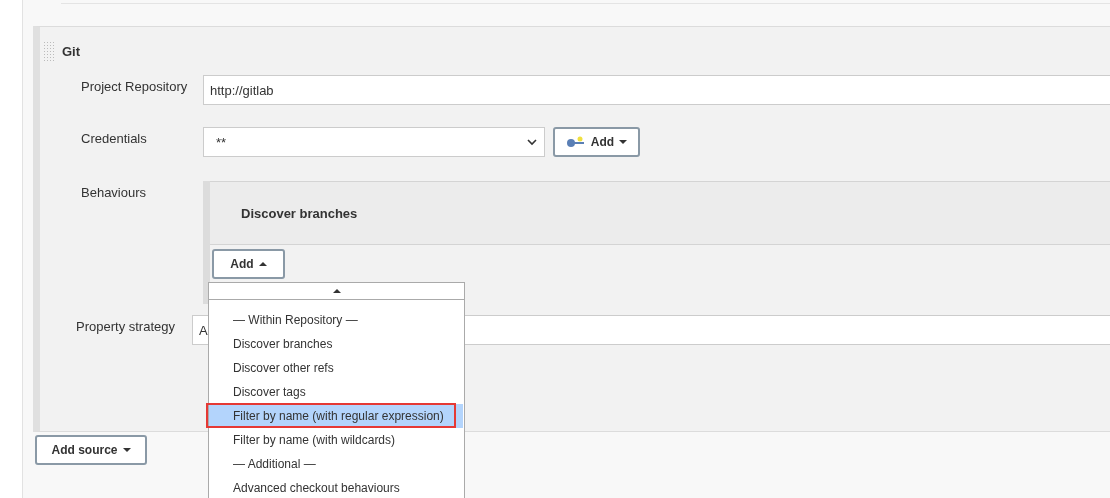 The width and height of the screenshot is (1110, 498). What do you see at coordinates (248, 264) in the screenshot?
I see `add-behaviour-button: Add` at bounding box center [248, 264].